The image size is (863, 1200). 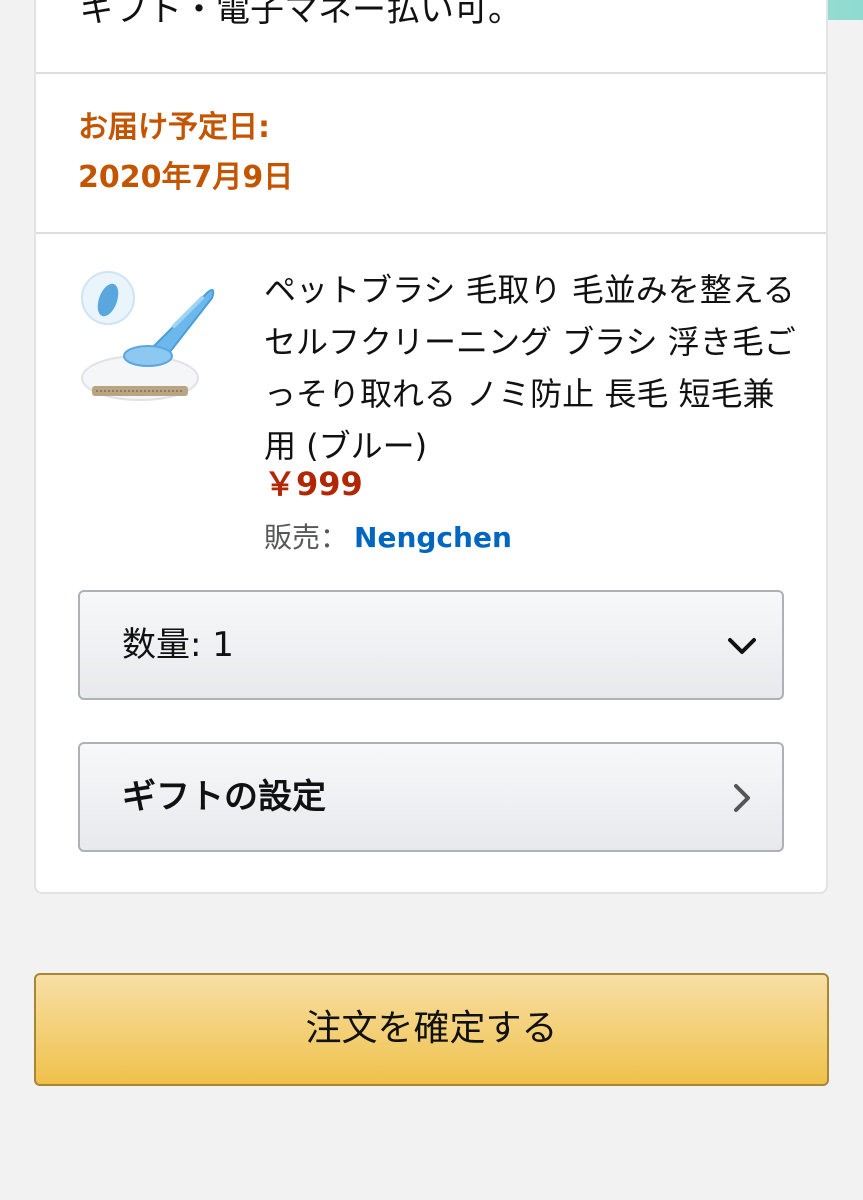 I want to click on gift-settings-label: ギフトの設定, so click(x=224, y=797).